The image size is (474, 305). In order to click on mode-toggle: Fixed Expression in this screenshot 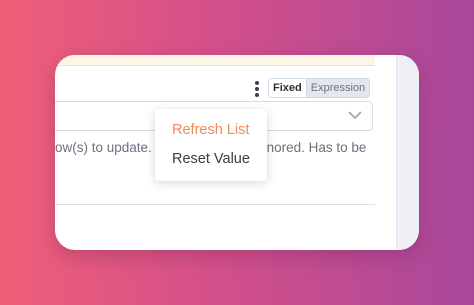, I will do `click(319, 88)`.